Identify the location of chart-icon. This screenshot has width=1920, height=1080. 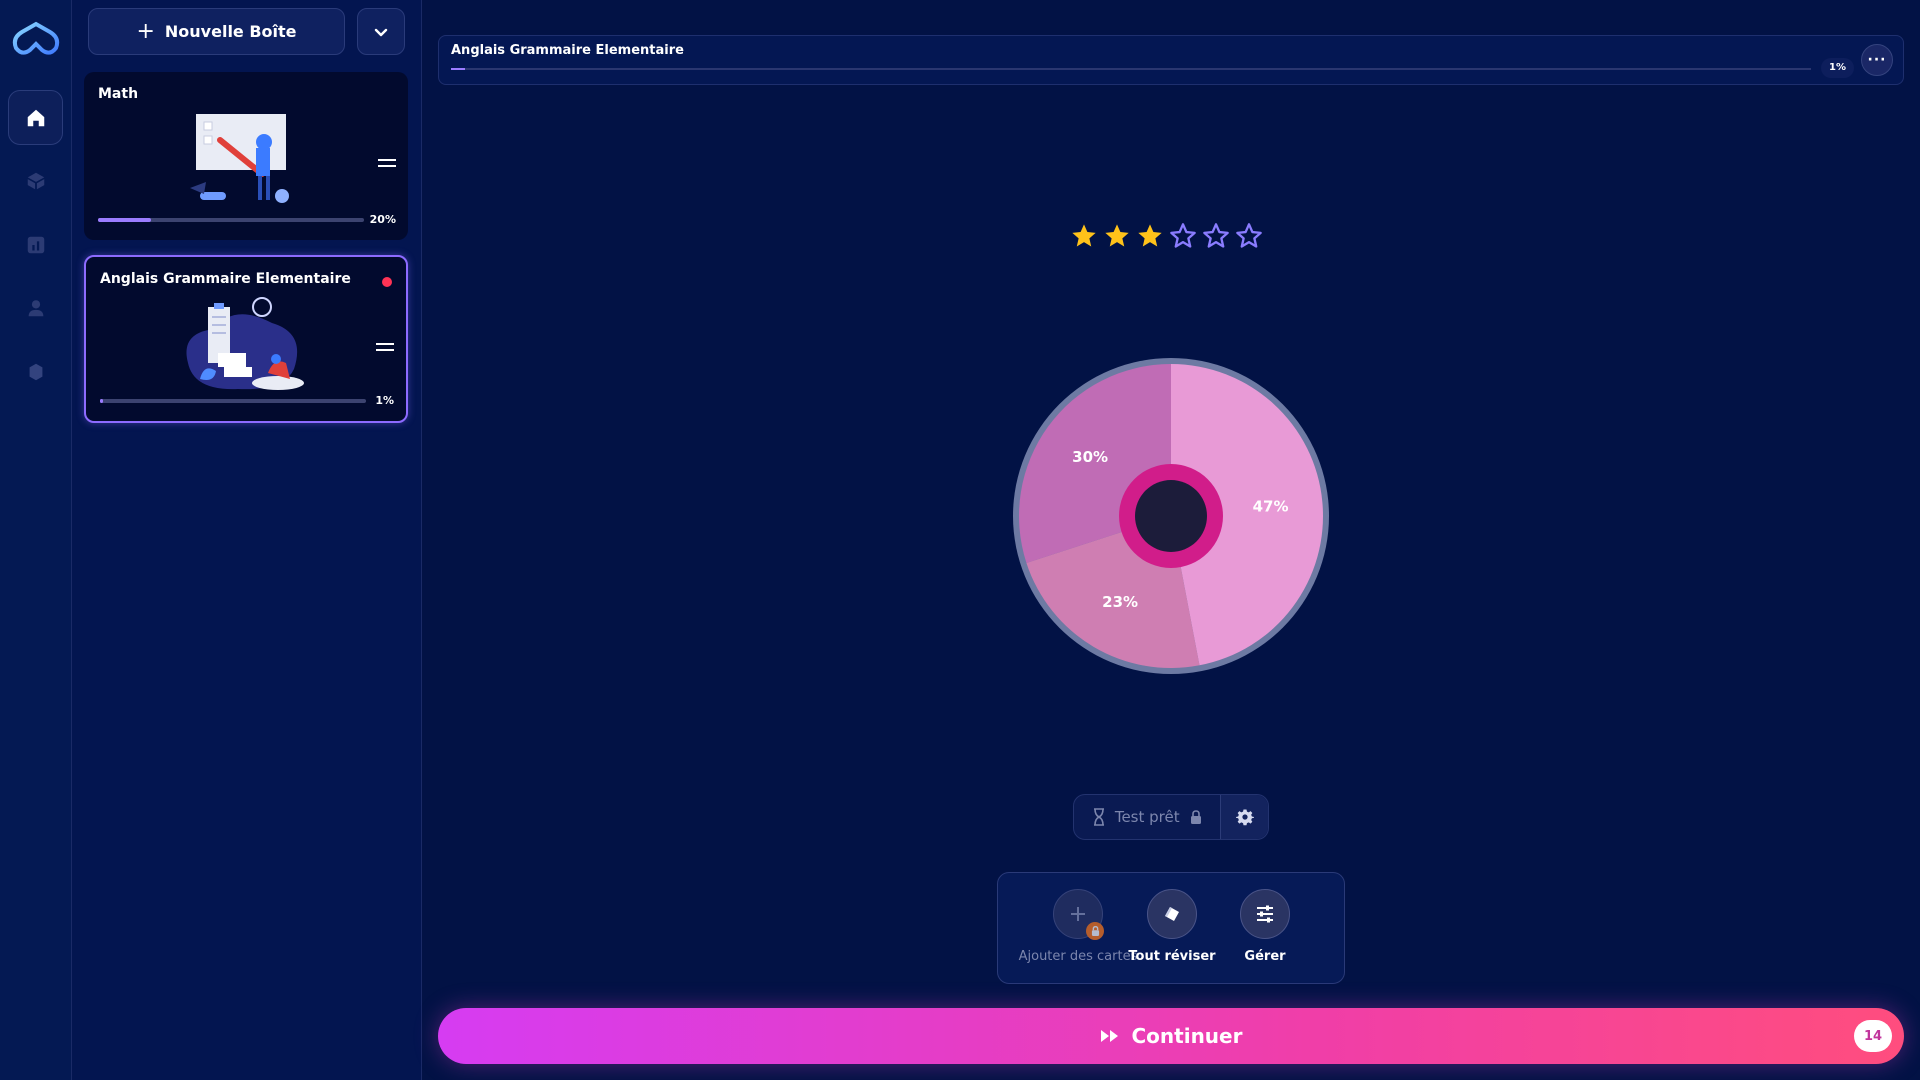
(35, 244).